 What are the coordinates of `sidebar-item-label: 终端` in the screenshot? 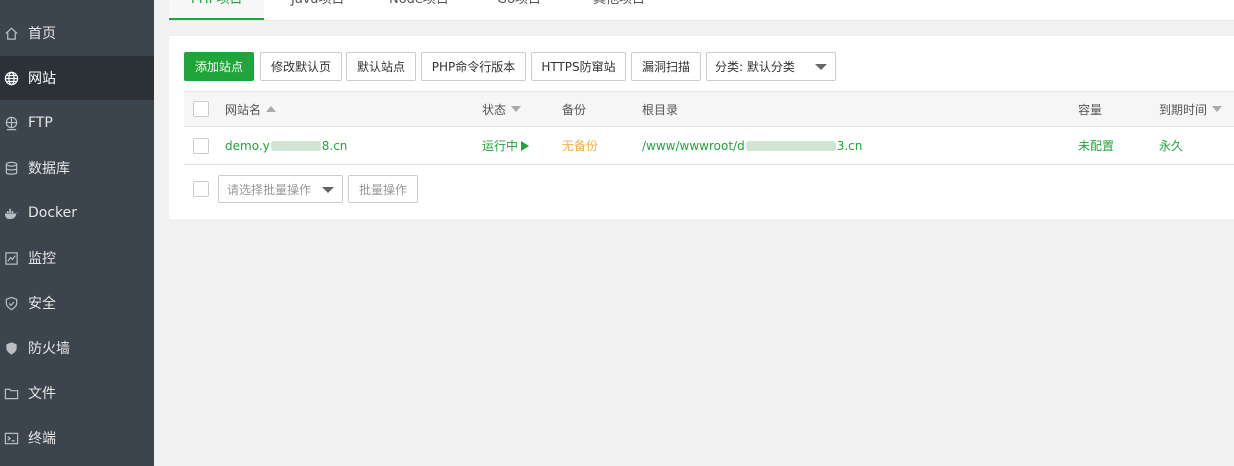 It's located at (42, 439).